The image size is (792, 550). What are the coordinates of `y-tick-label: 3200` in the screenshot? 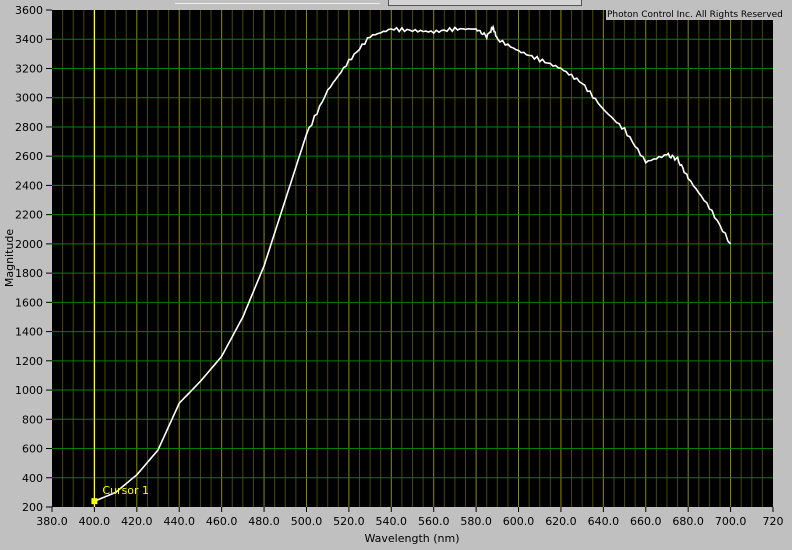 It's located at (29, 68).